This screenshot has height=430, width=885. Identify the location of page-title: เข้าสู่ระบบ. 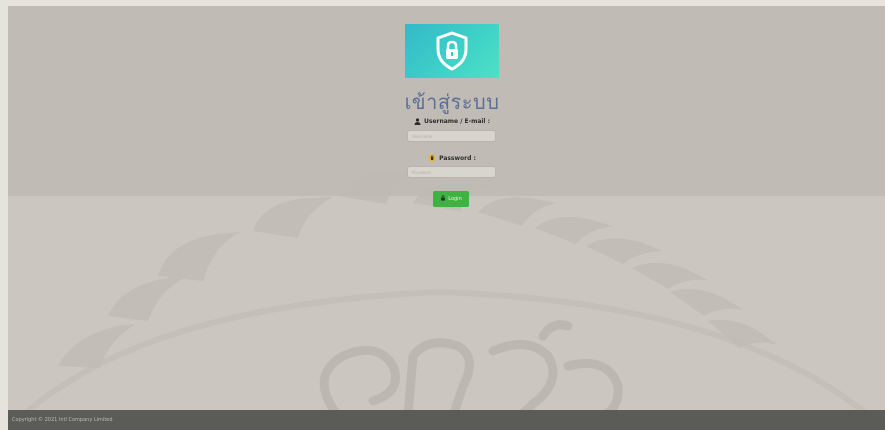
(452, 102).